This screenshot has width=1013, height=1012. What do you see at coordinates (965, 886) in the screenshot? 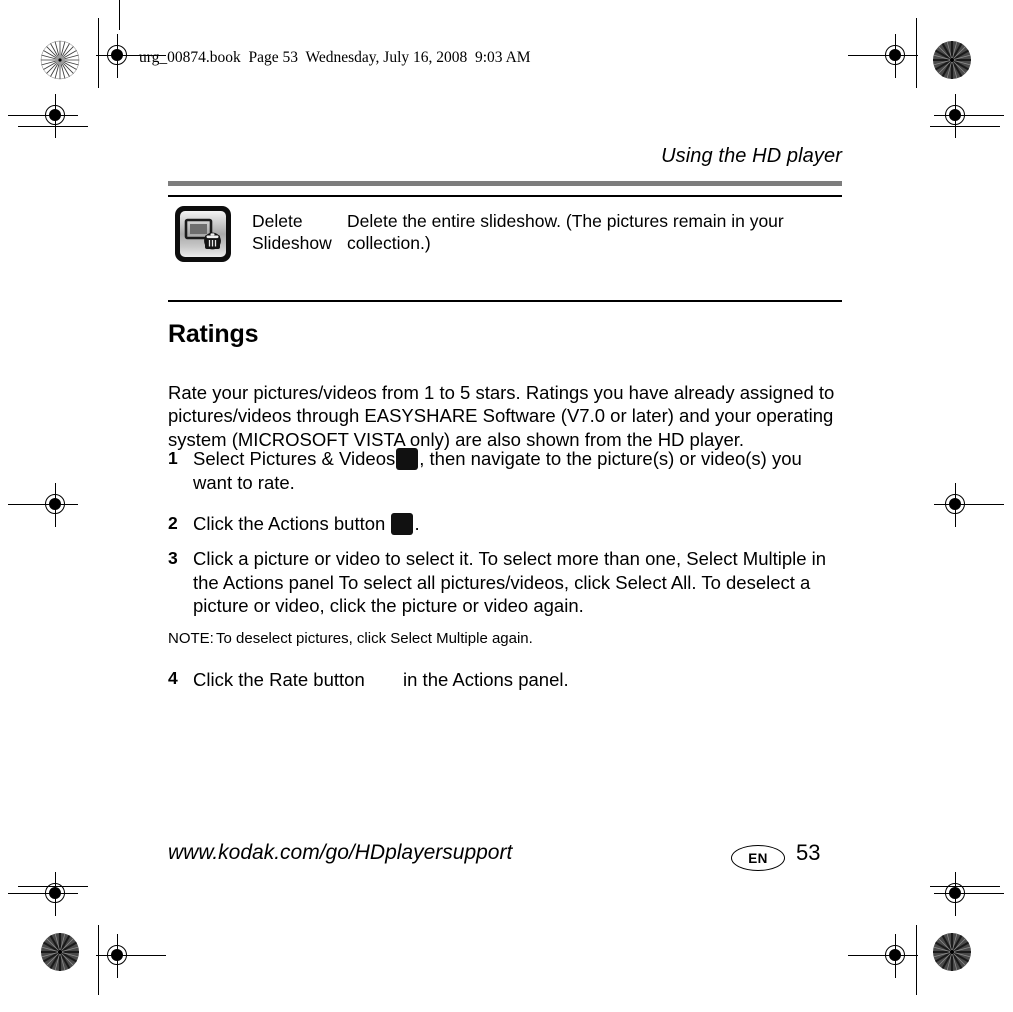
I see `crop-line-right-bottom-horizontal` at bounding box center [965, 886].